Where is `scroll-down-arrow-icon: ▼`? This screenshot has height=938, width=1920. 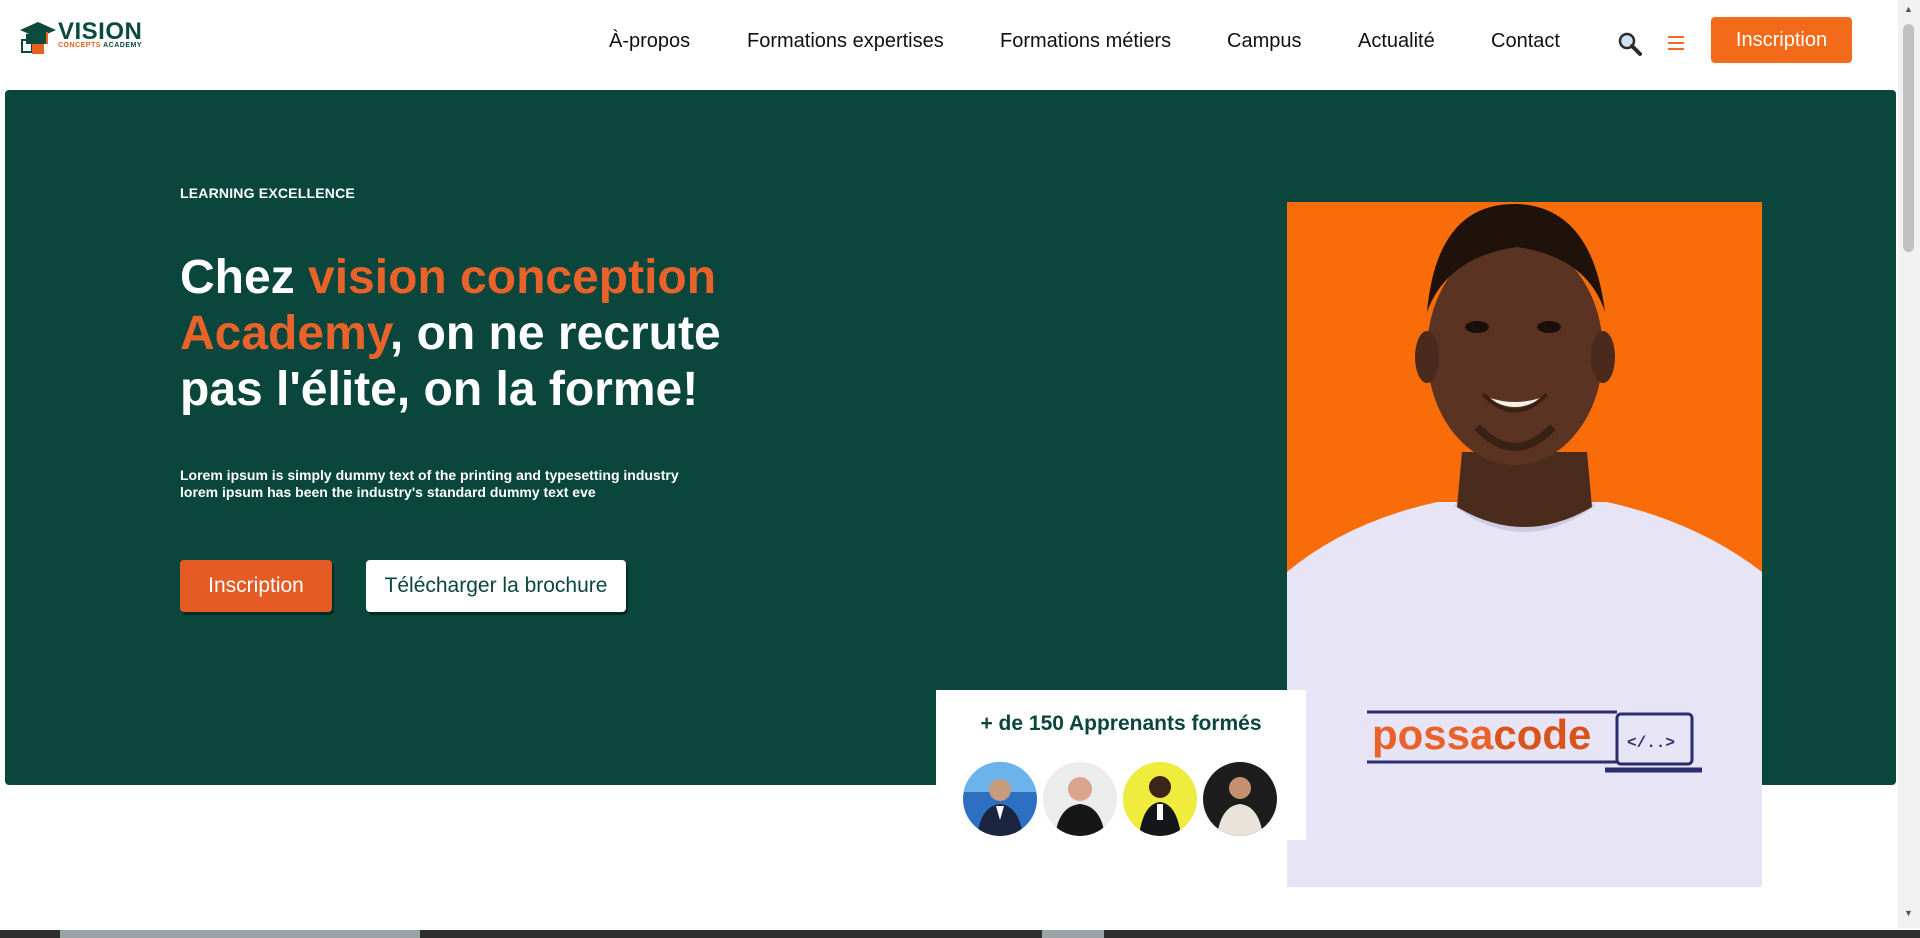
scroll-down-arrow-icon: ▼ is located at coordinates (1908, 913).